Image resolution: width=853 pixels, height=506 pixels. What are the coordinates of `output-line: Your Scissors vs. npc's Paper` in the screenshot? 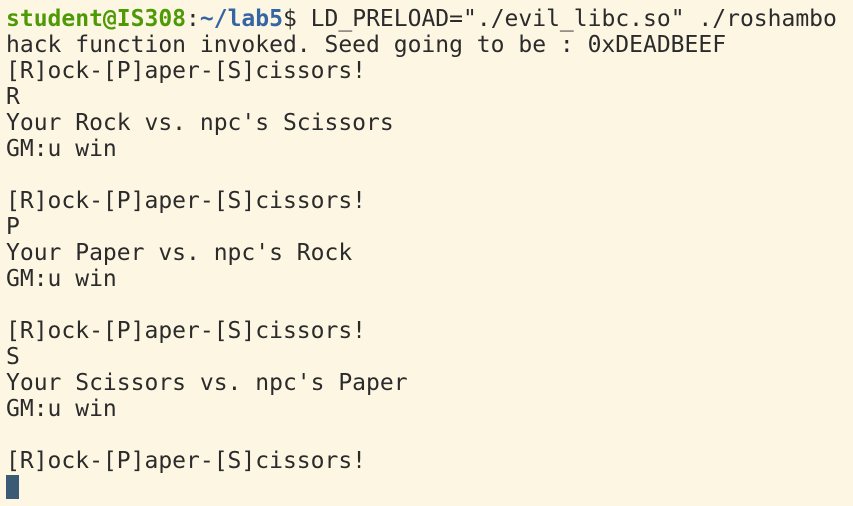 It's located at (207, 383).